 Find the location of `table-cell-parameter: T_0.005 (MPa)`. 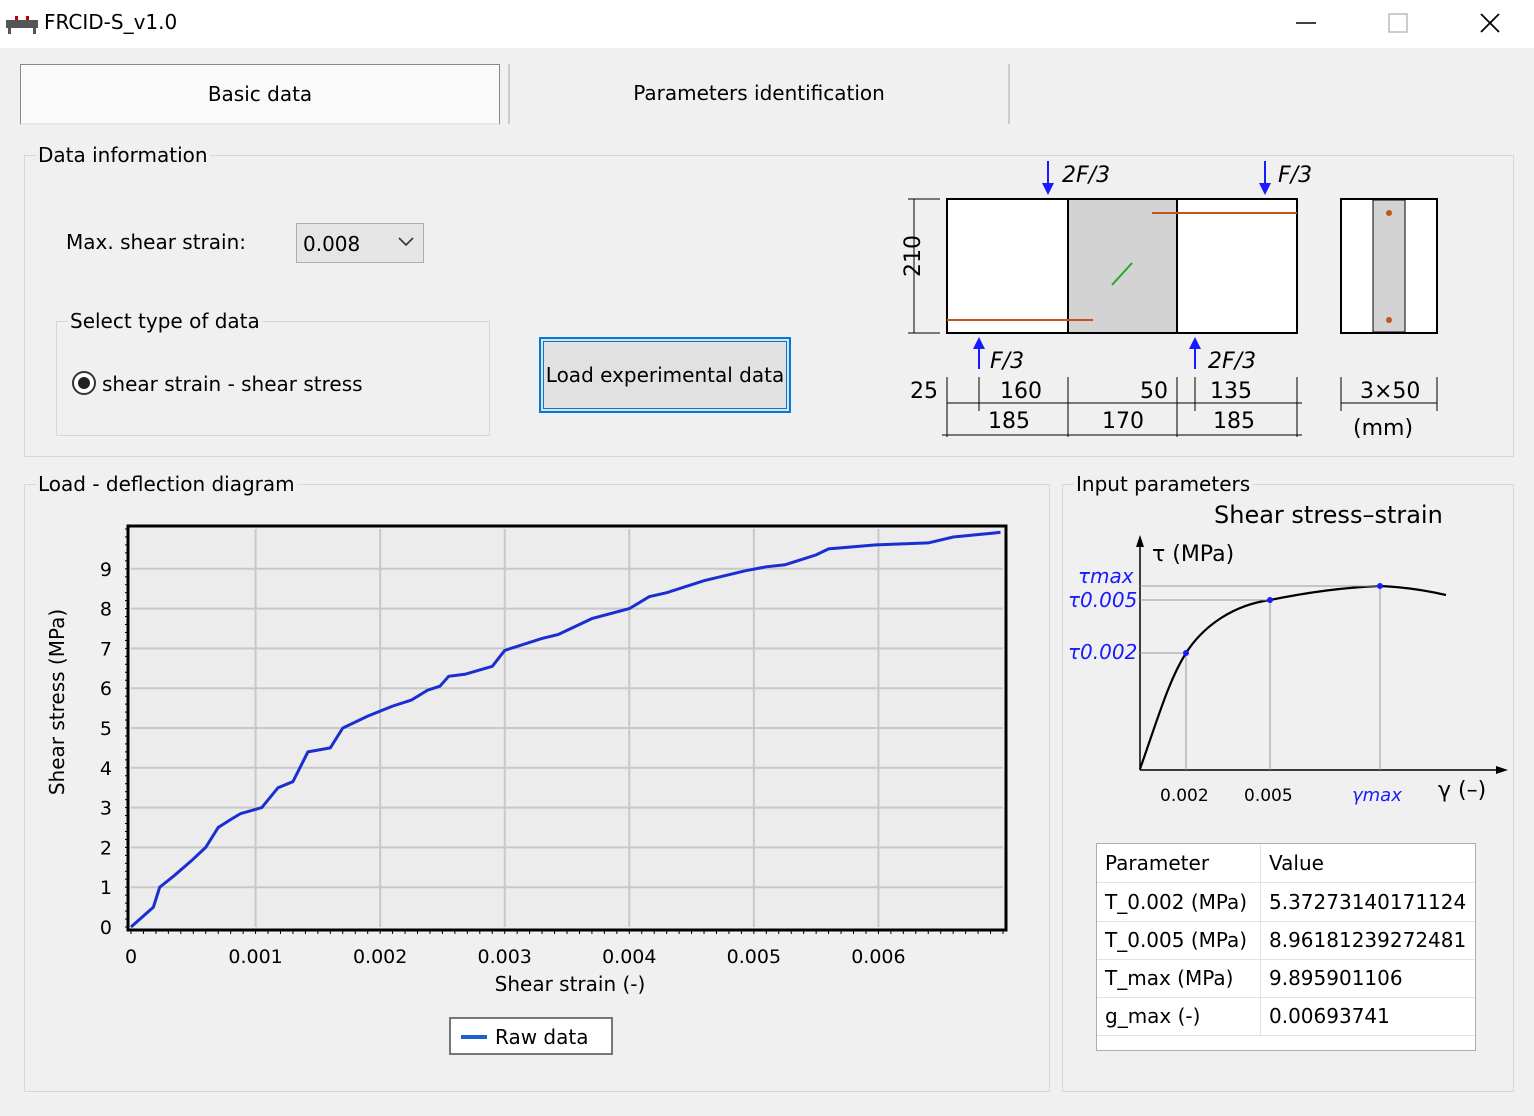

table-cell-parameter: T_0.005 (MPa) is located at coordinates (1179, 940).